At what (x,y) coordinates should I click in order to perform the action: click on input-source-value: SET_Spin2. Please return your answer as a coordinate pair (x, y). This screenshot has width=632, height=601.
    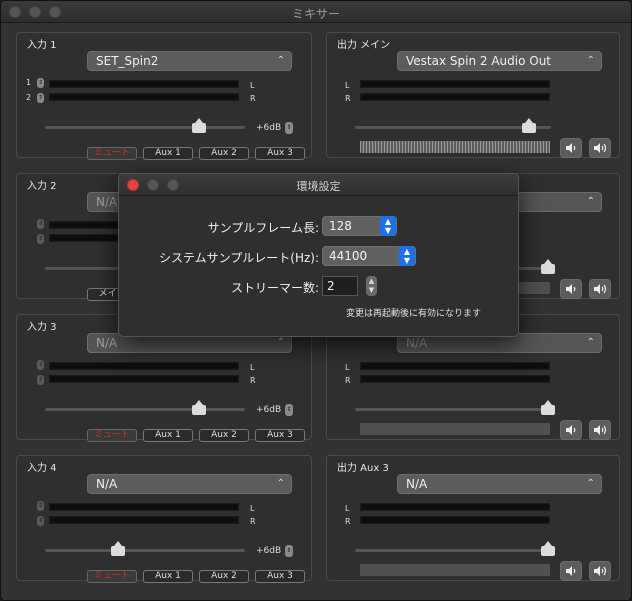
    Looking at the image, I should click on (127, 61).